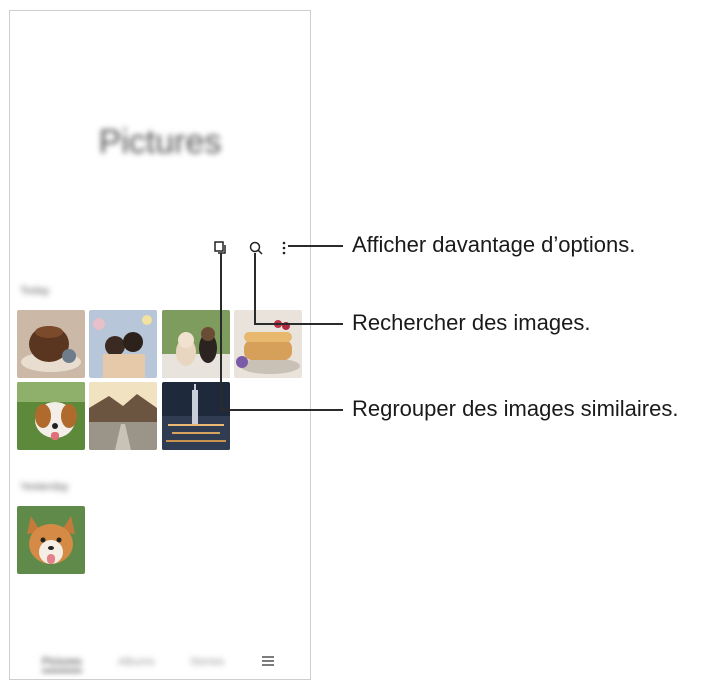 This screenshot has height=684, width=727. Describe the element at coordinates (298, 324) in the screenshot. I see `callout-line-search-h` at that location.